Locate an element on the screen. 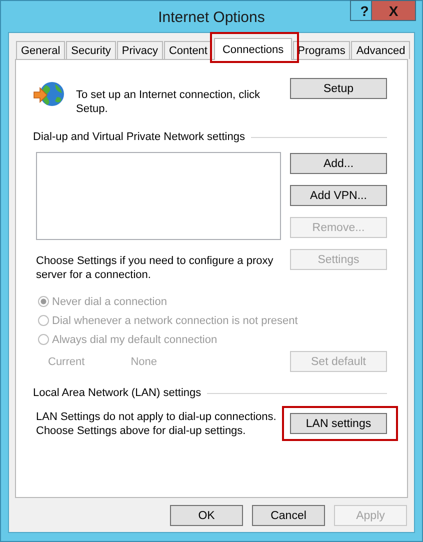  button: LAN settings is located at coordinates (338, 423).